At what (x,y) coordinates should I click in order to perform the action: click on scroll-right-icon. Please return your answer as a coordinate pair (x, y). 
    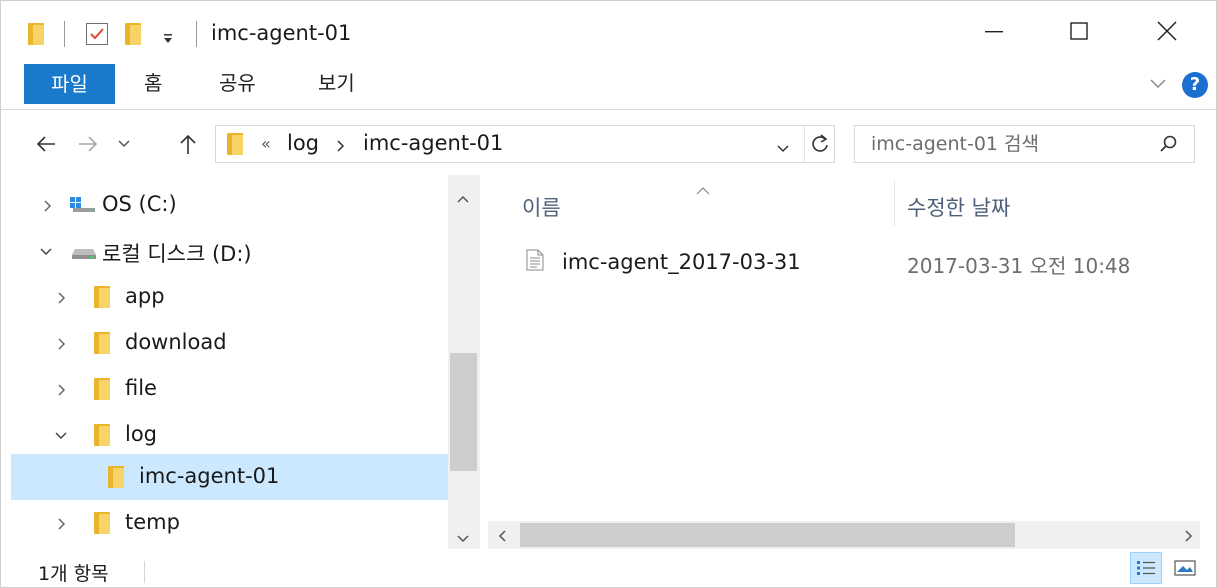
    Looking at the image, I should click on (1189, 537).